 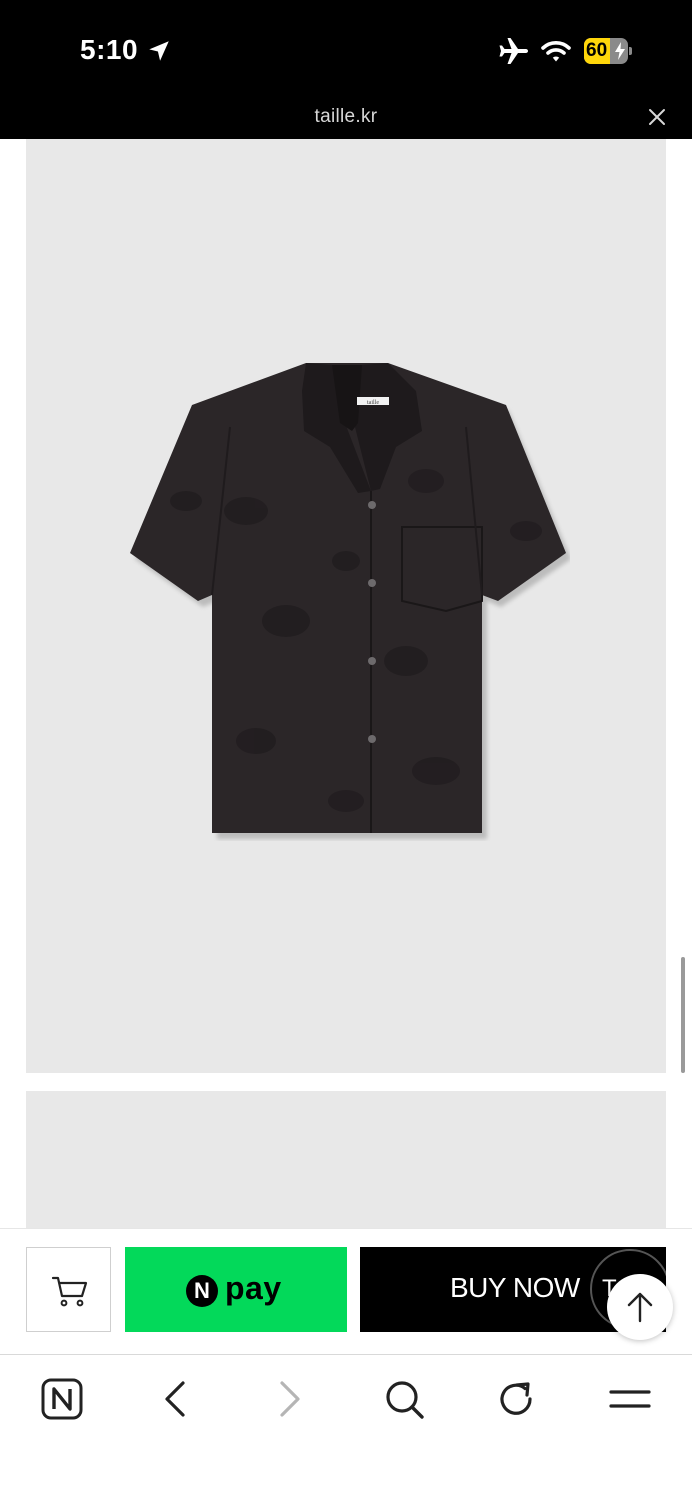 What do you see at coordinates (513, 51) in the screenshot?
I see `airplane-icon` at bounding box center [513, 51].